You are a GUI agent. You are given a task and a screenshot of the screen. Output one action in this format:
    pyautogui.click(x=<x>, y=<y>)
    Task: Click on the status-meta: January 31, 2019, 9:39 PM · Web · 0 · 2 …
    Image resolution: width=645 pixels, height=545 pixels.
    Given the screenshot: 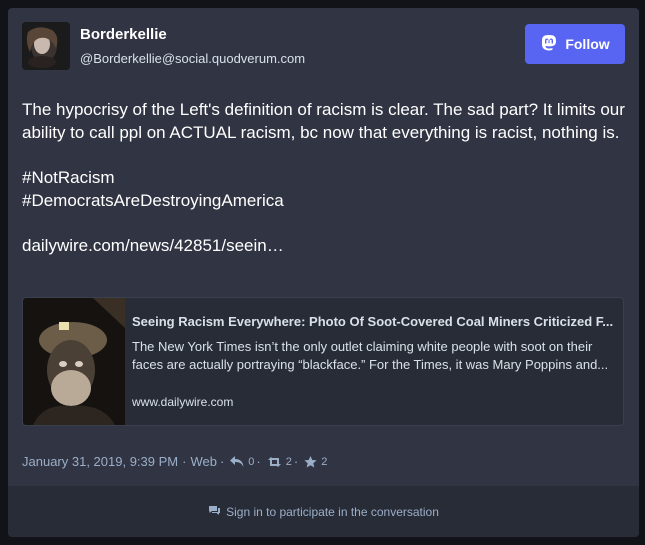 What is the action you would take?
    pyautogui.click(x=175, y=461)
    